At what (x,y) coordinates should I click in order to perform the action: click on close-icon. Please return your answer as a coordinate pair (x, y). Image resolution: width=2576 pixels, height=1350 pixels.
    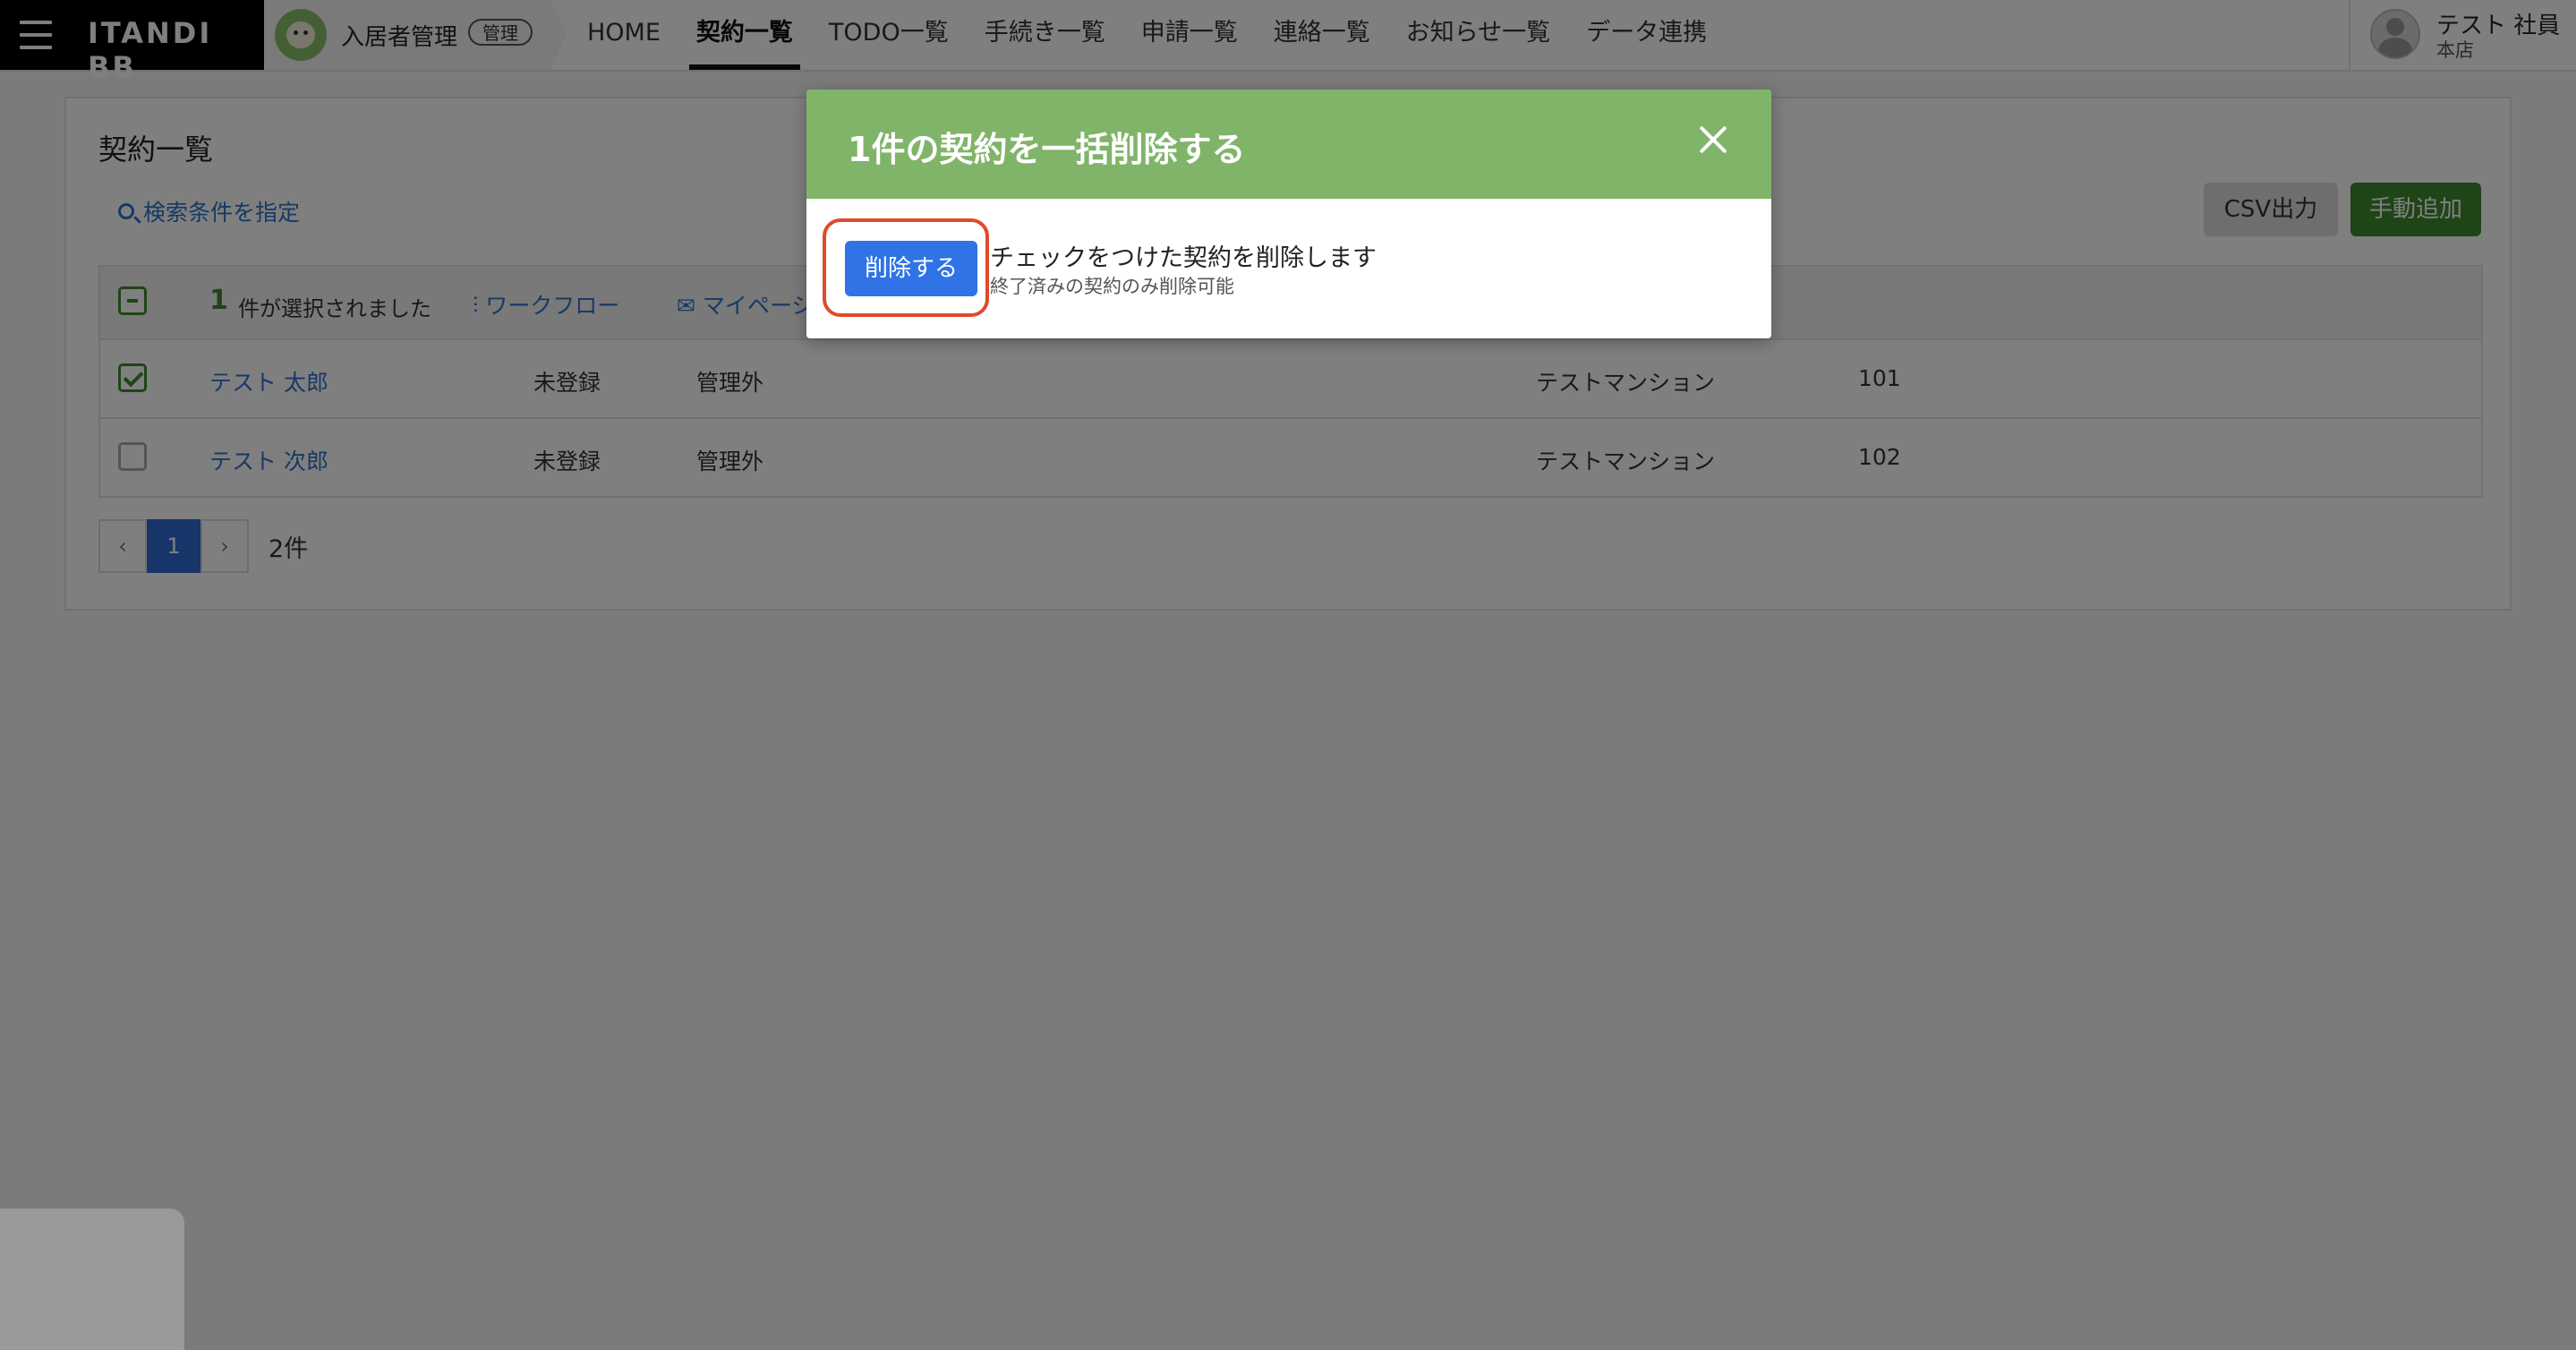
    Looking at the image, I should click on (1713, 140).